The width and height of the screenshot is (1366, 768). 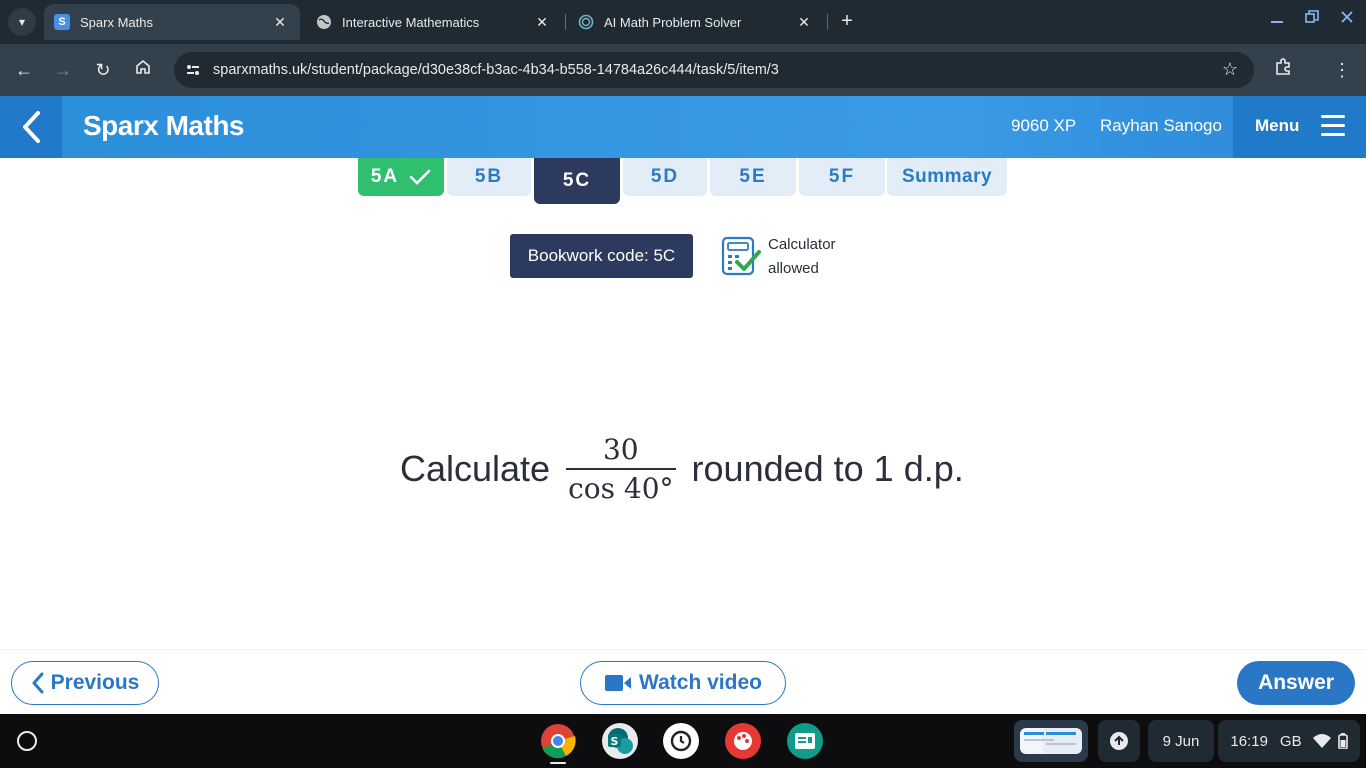 I want to click on tab-title: Sparx Maths, so click(x=116, y=22).